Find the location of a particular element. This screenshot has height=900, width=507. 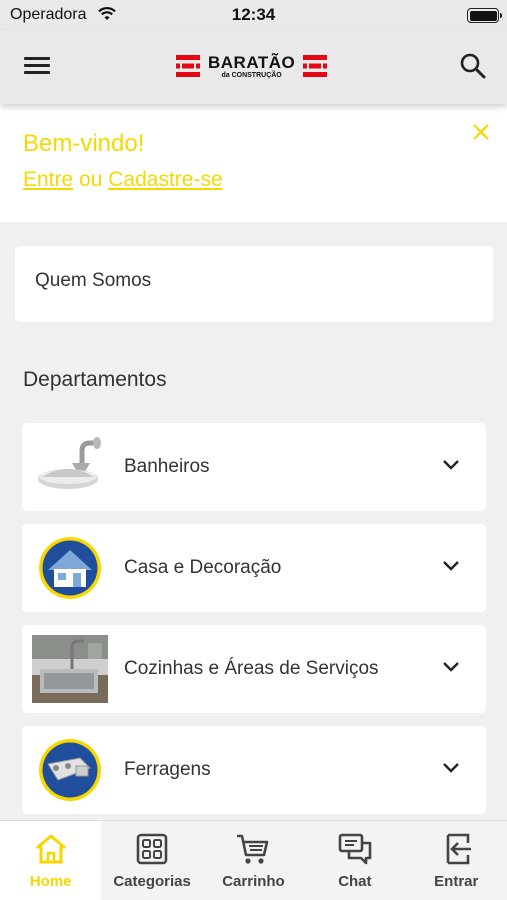

login-icon is located at coordinates (459, 849).